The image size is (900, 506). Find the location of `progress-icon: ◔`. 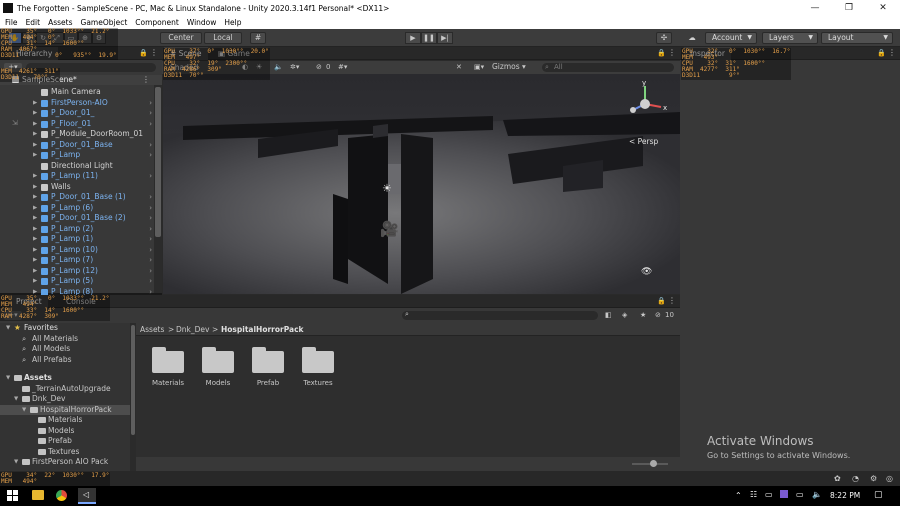

progress-icon: ◔ is located at coordinates (855, 478).